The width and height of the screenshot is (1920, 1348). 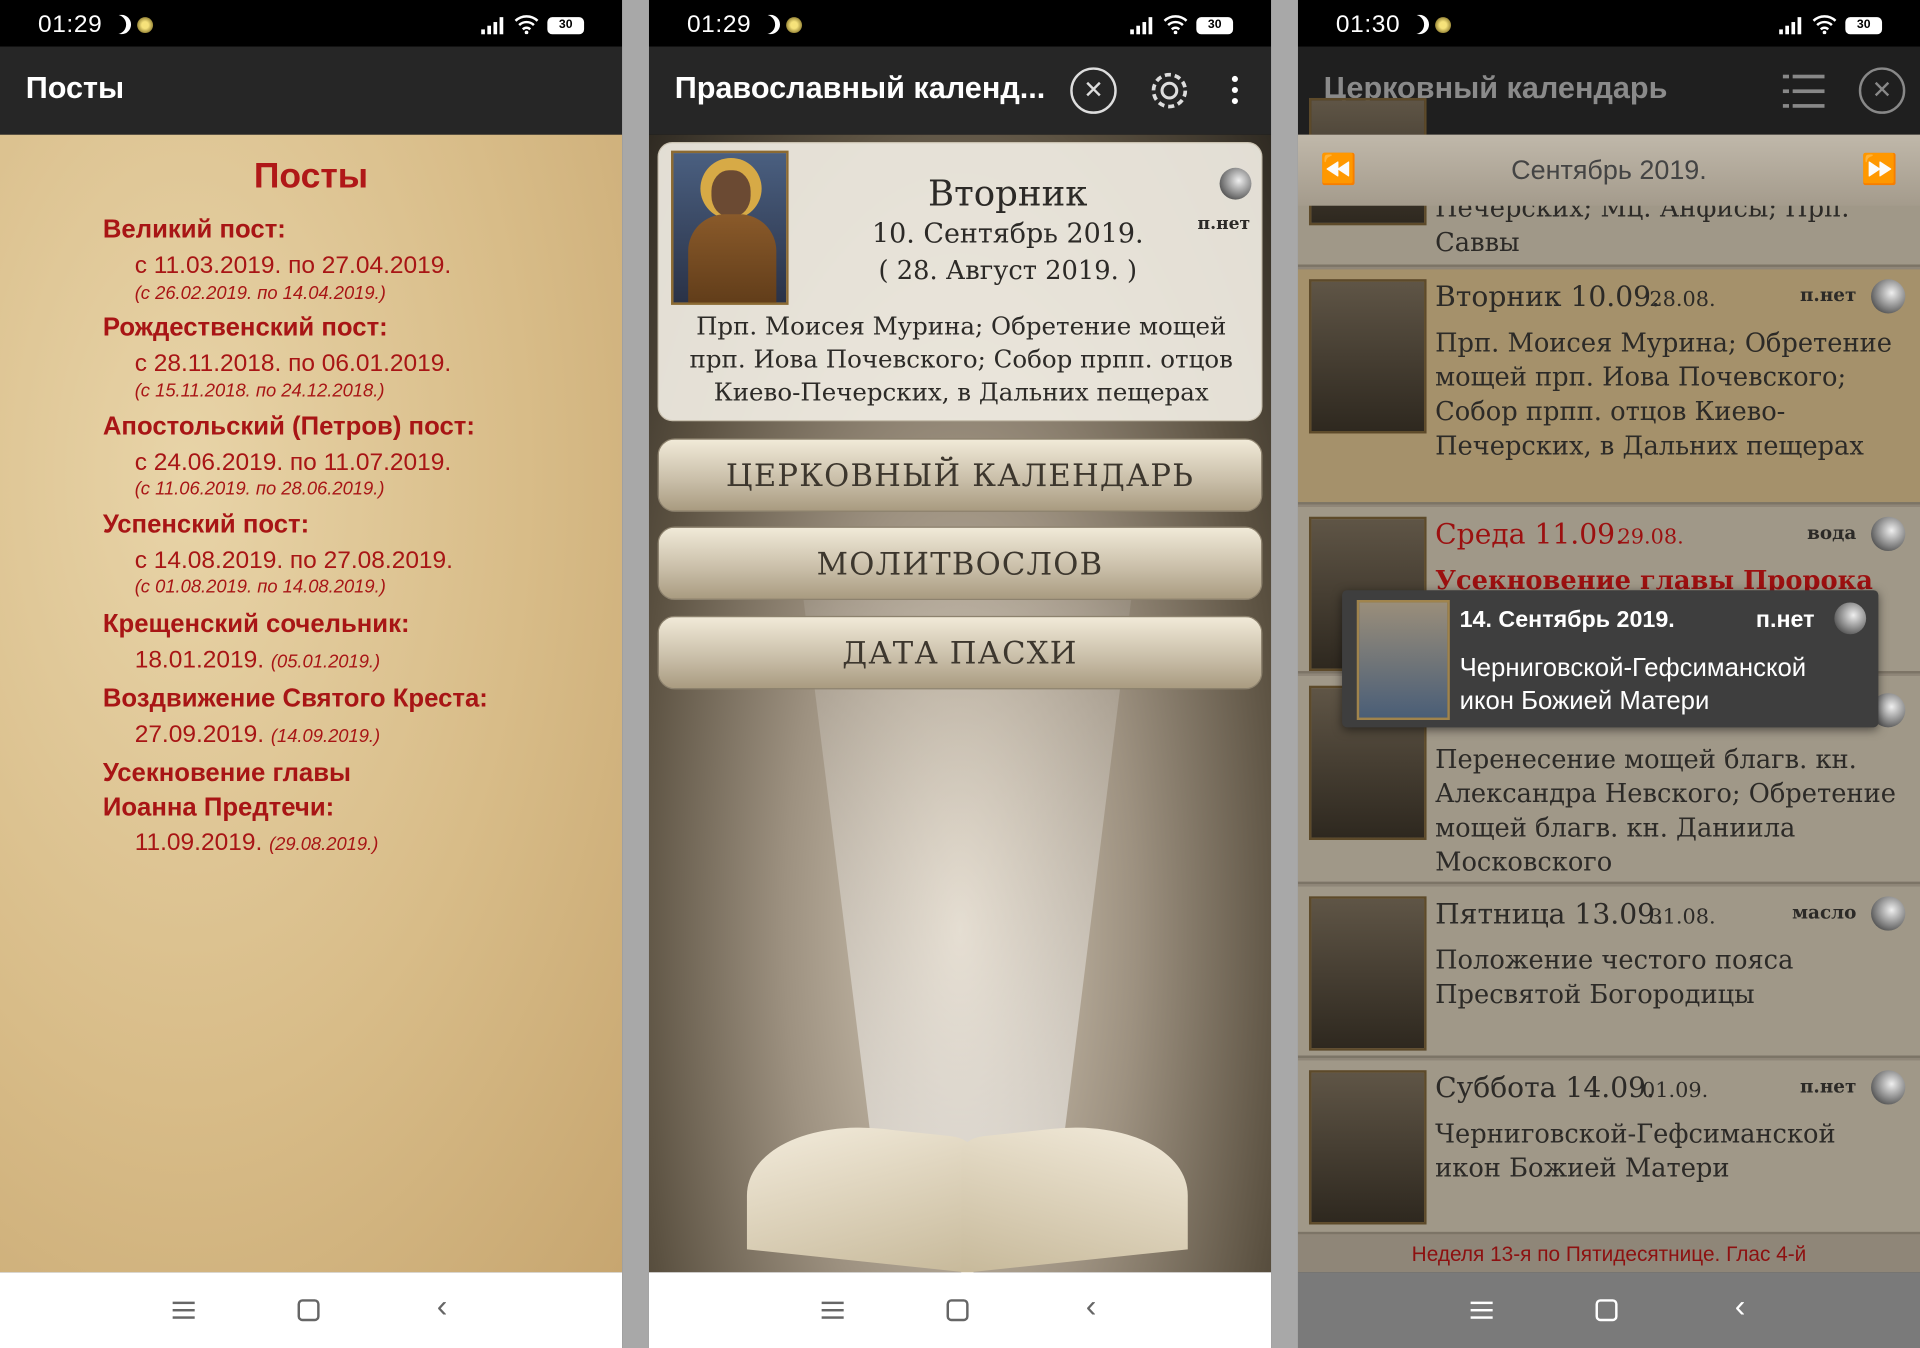 I want to click on easter-date-button: ДАТА ПАСХИ, so click(x=960, y=652).